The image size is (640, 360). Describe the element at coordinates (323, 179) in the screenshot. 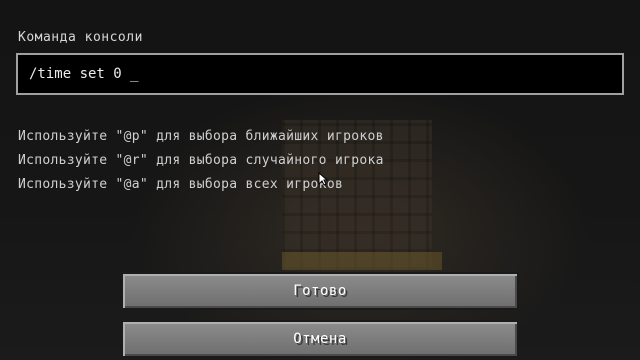

I see `arrow-cursor-icon` at that location.